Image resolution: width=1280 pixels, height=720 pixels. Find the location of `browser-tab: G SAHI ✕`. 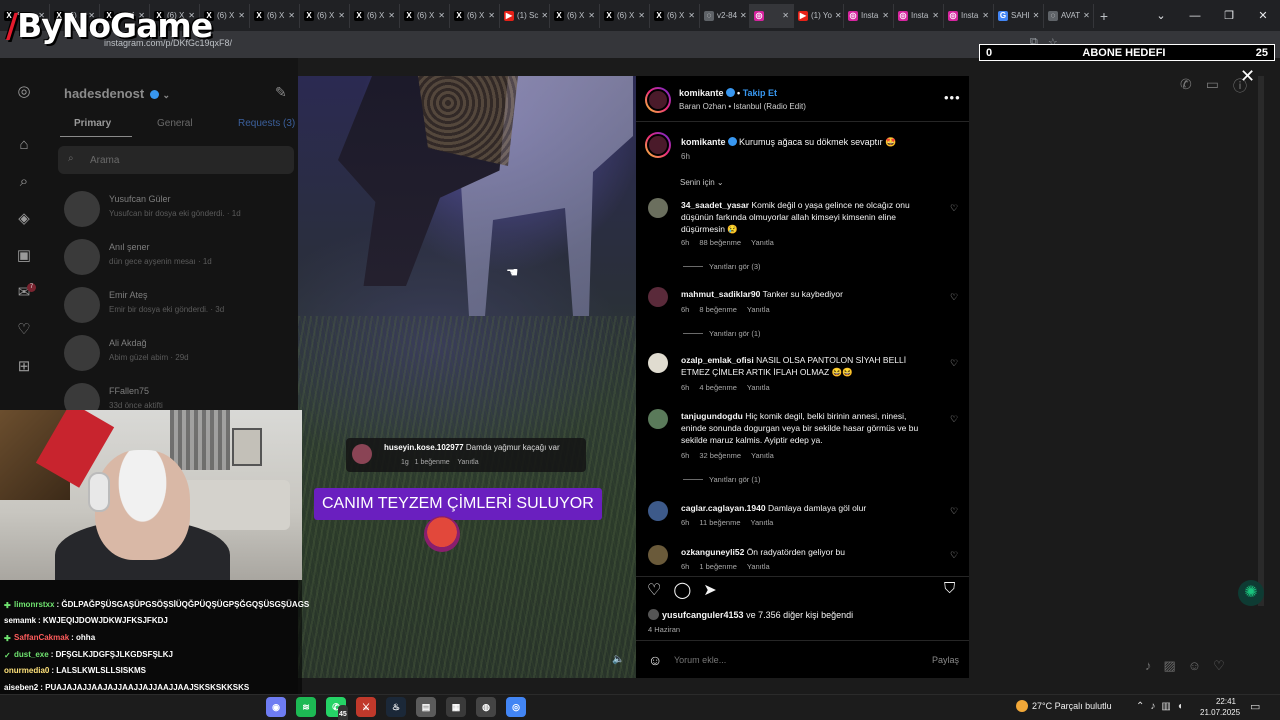

browser-tab: G SAHI ✕ is located at coordinates (1019, 15).